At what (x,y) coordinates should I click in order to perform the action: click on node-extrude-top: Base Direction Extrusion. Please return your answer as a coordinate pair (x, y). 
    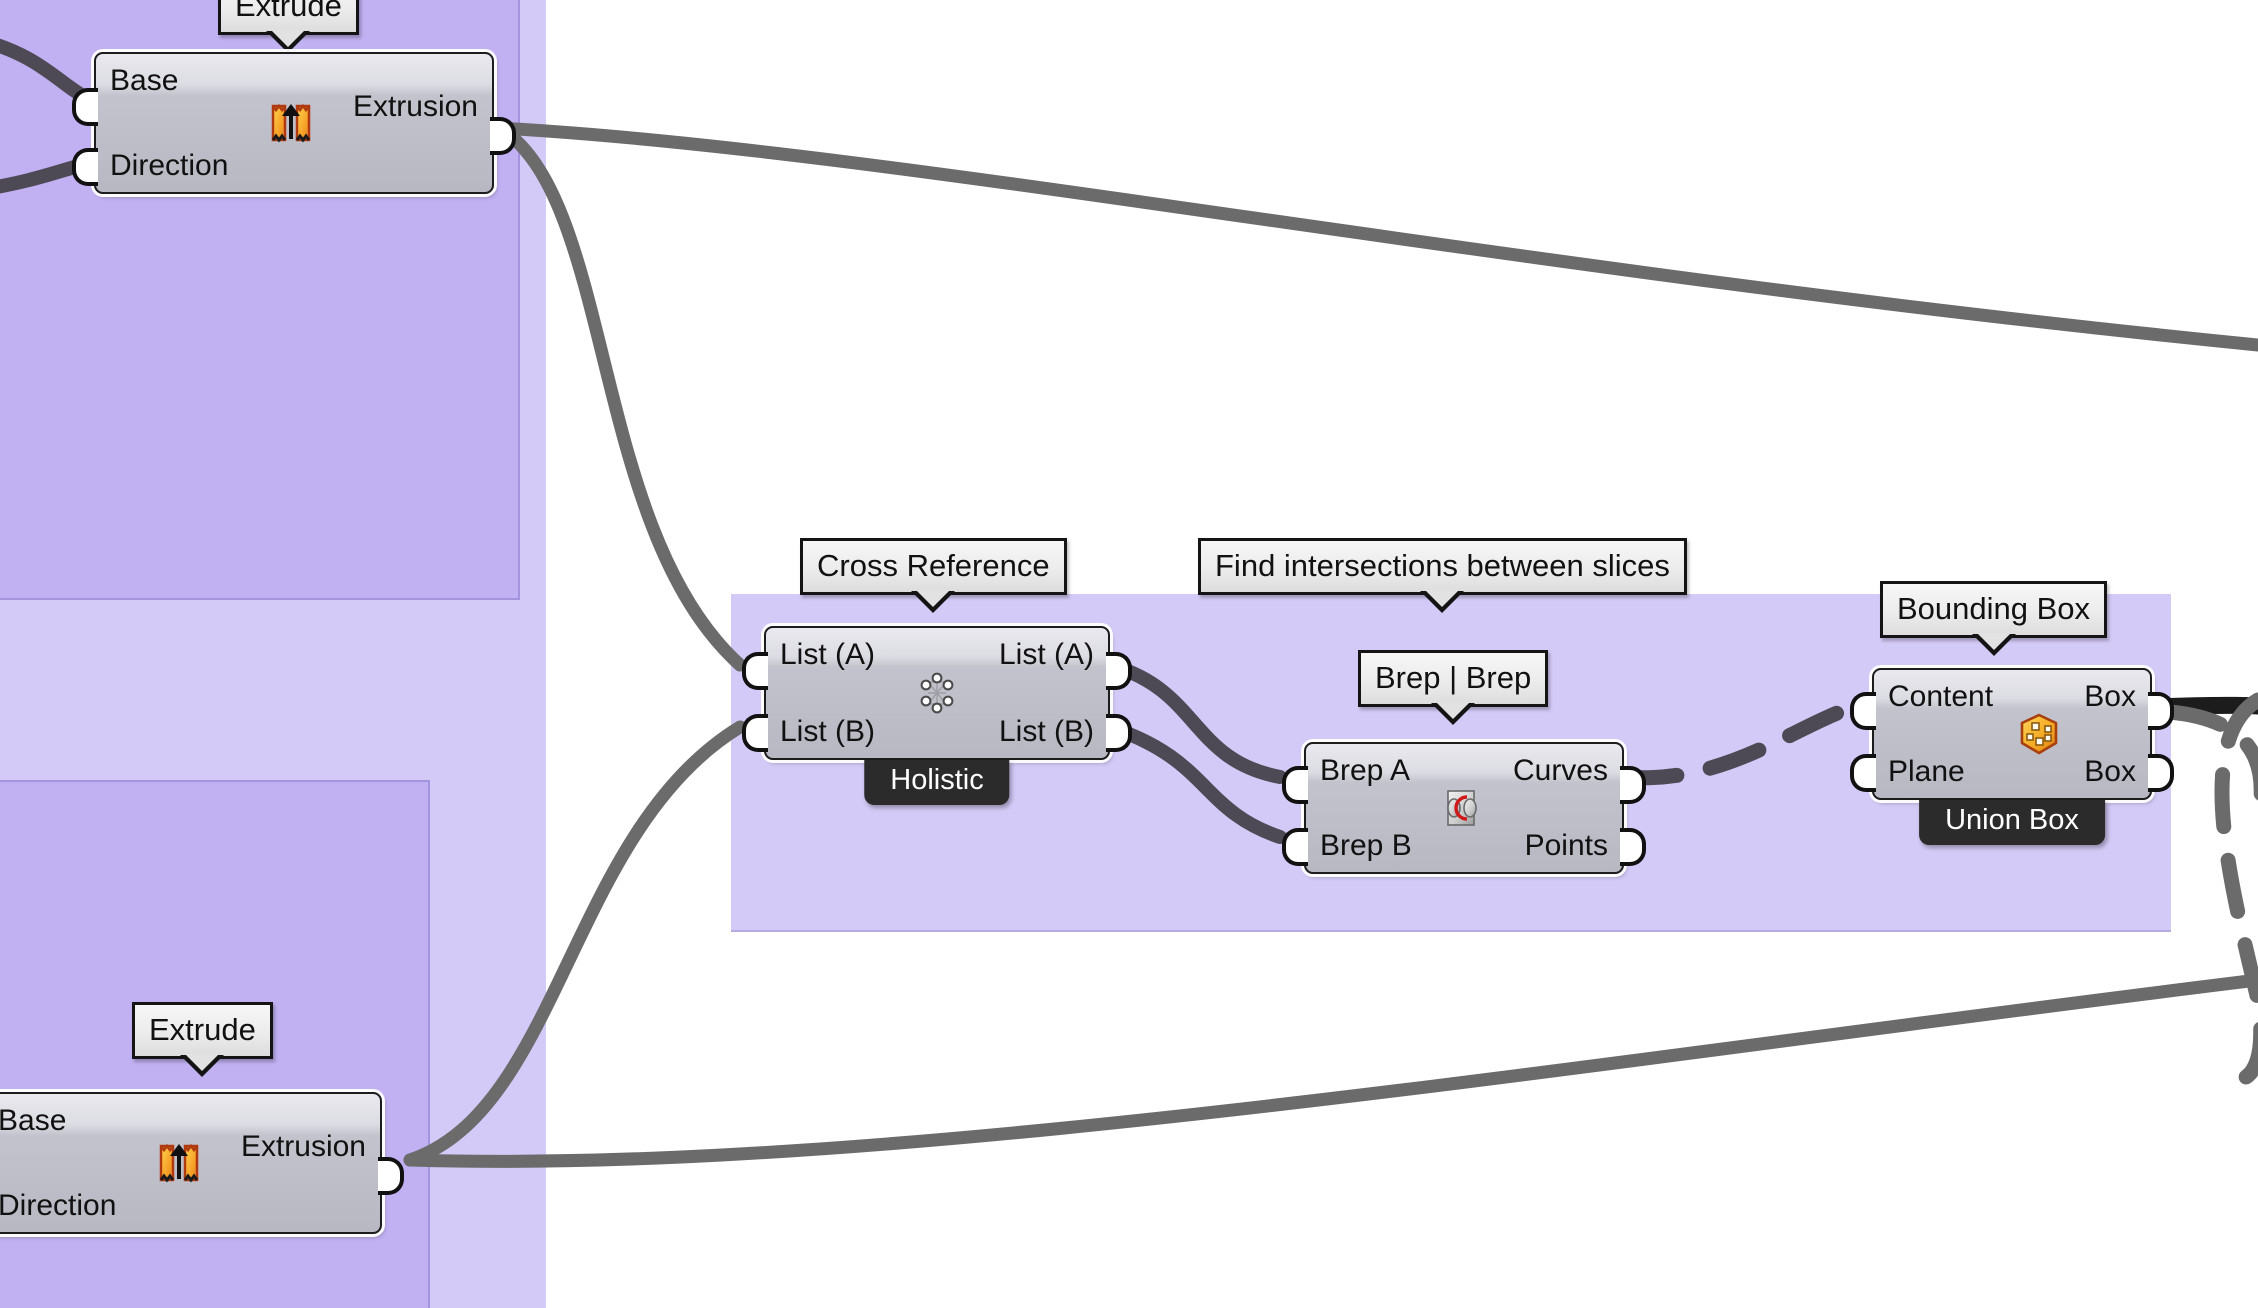
    Looking at the image, I should click on (294, 123).